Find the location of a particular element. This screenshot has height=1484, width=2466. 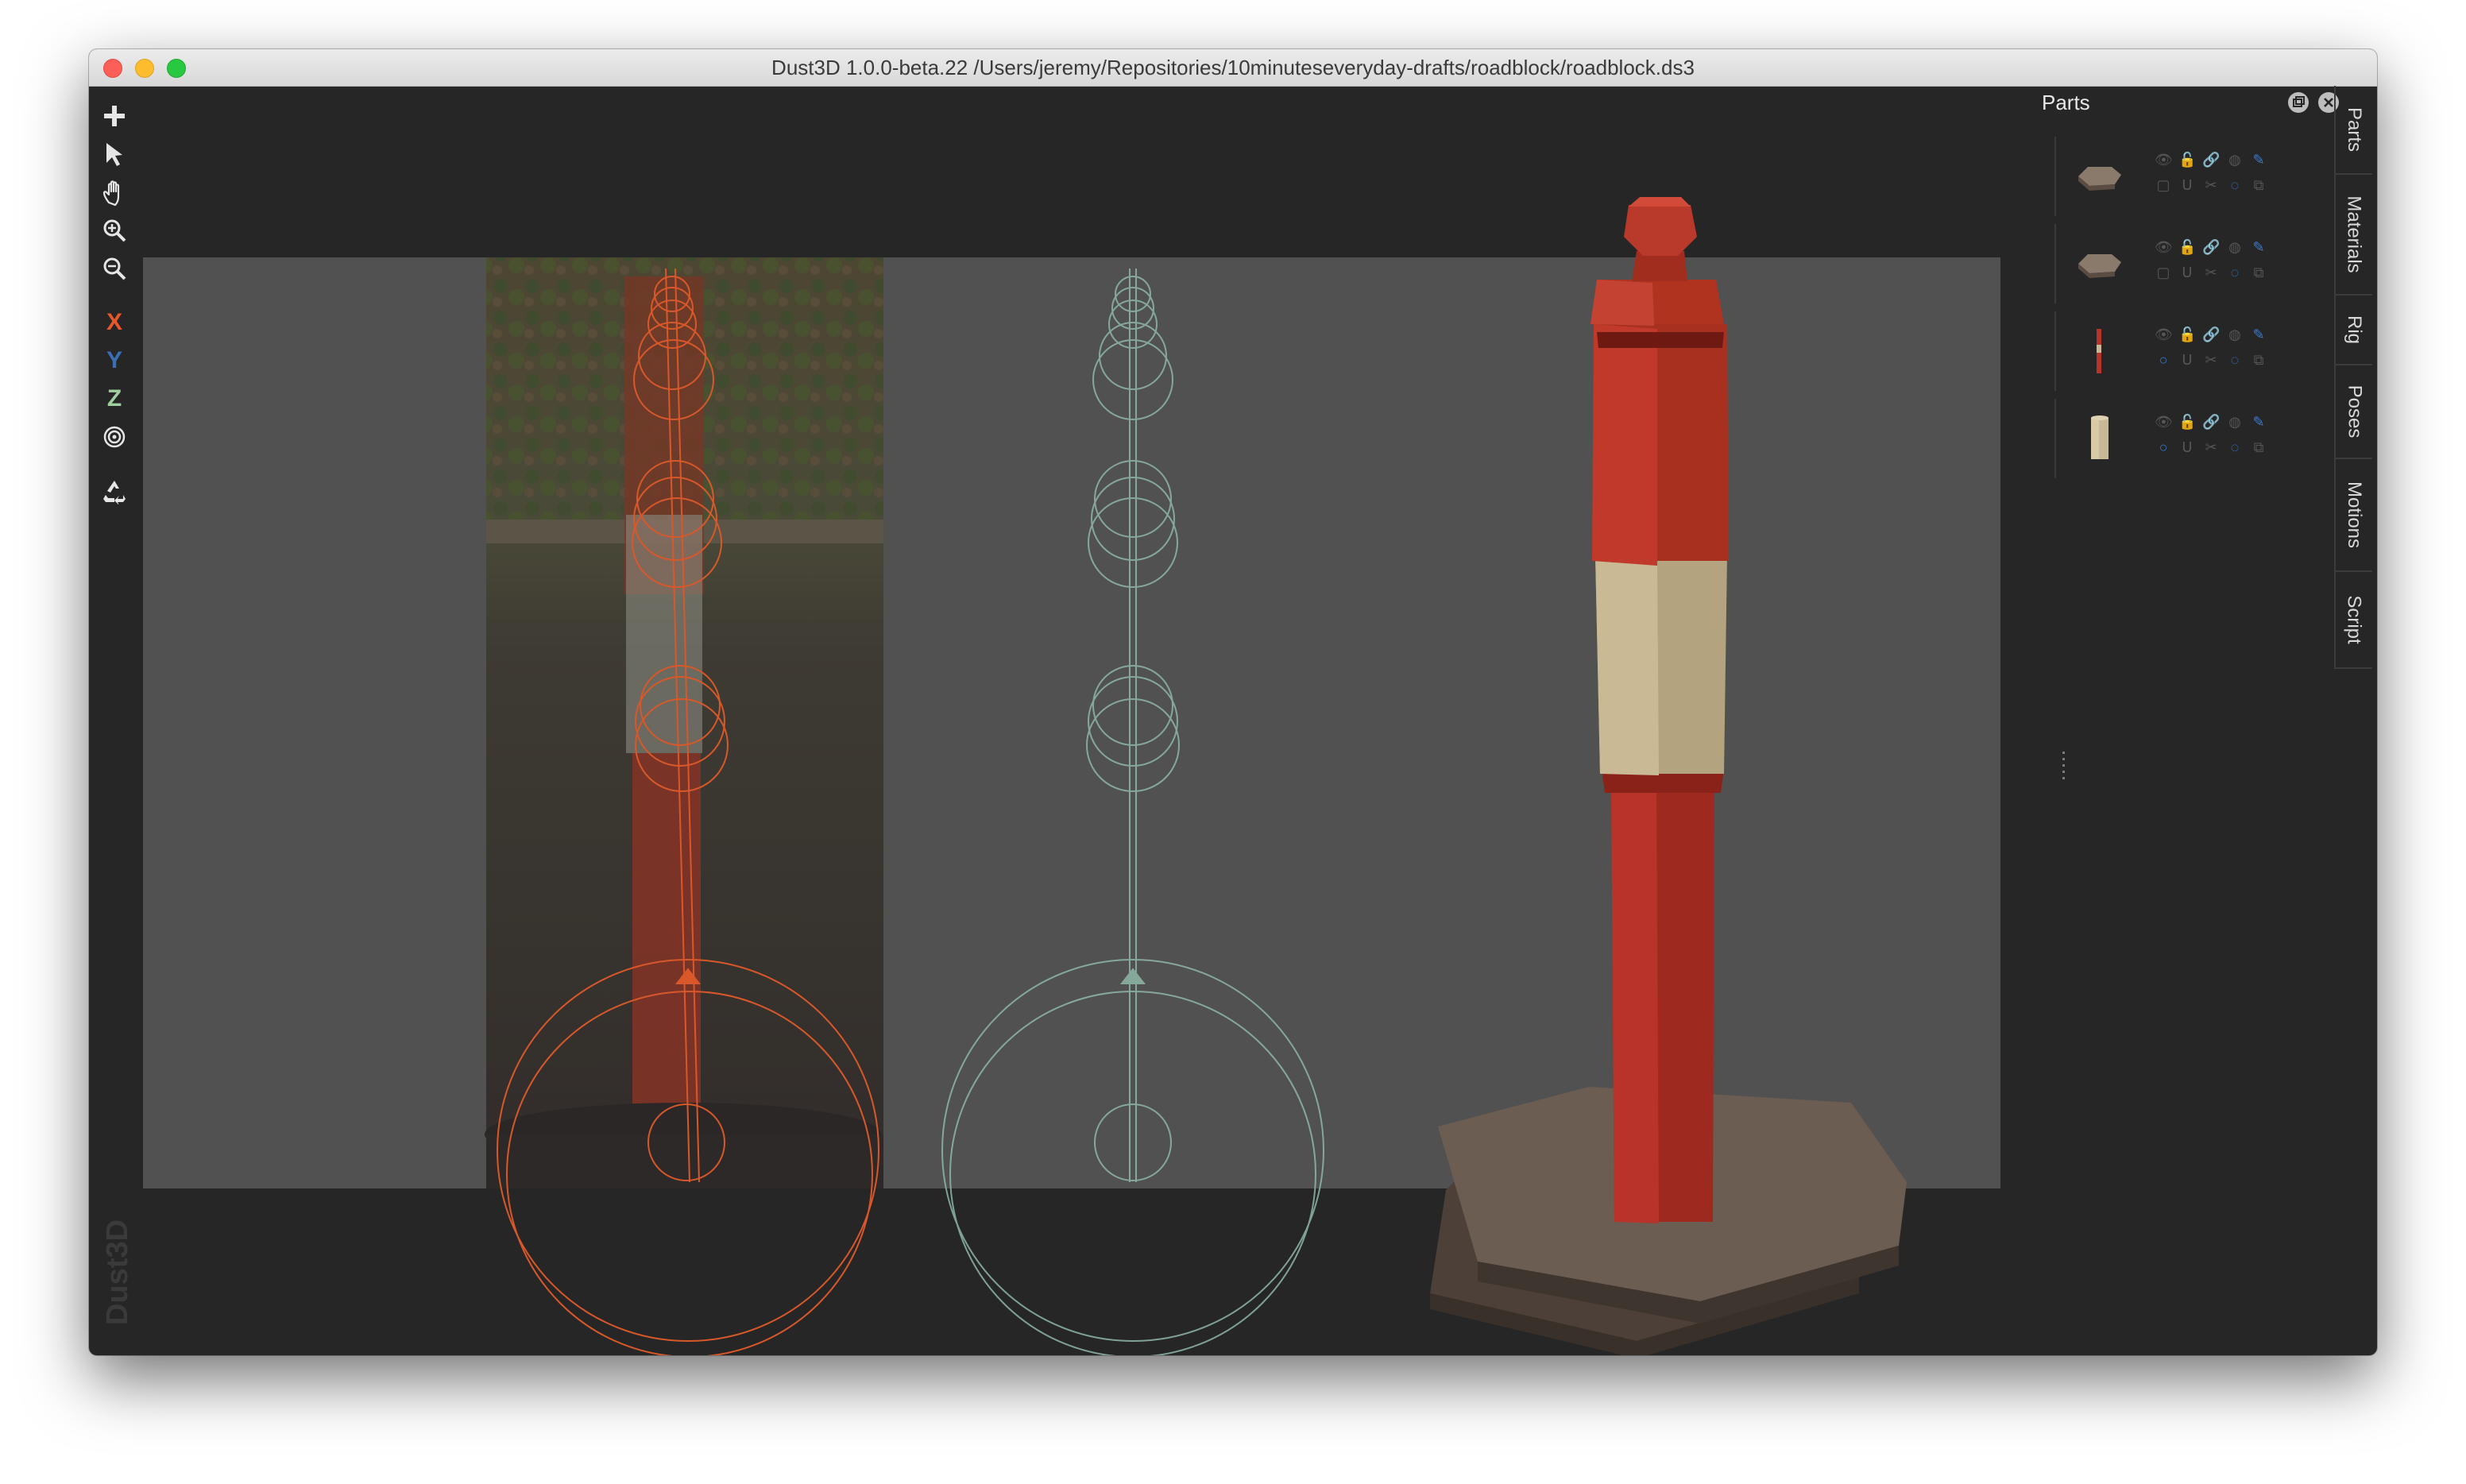

float-panel-button is located at coordinates (2298, 103).